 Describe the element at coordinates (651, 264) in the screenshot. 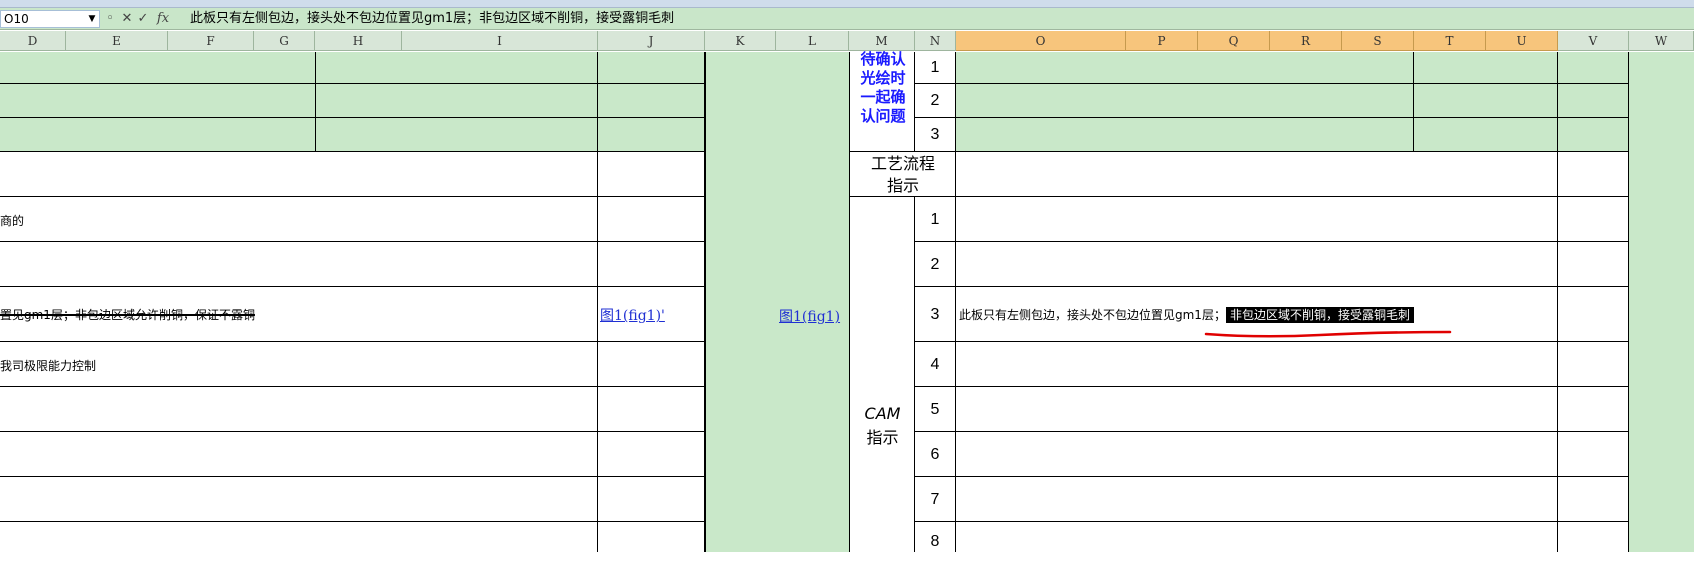

I see `cell-j-row6` at that location.